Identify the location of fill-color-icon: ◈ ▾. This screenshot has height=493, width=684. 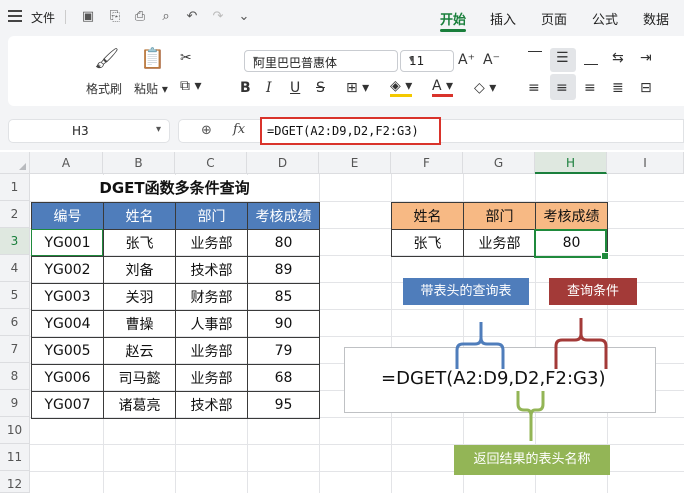
(401, 87).